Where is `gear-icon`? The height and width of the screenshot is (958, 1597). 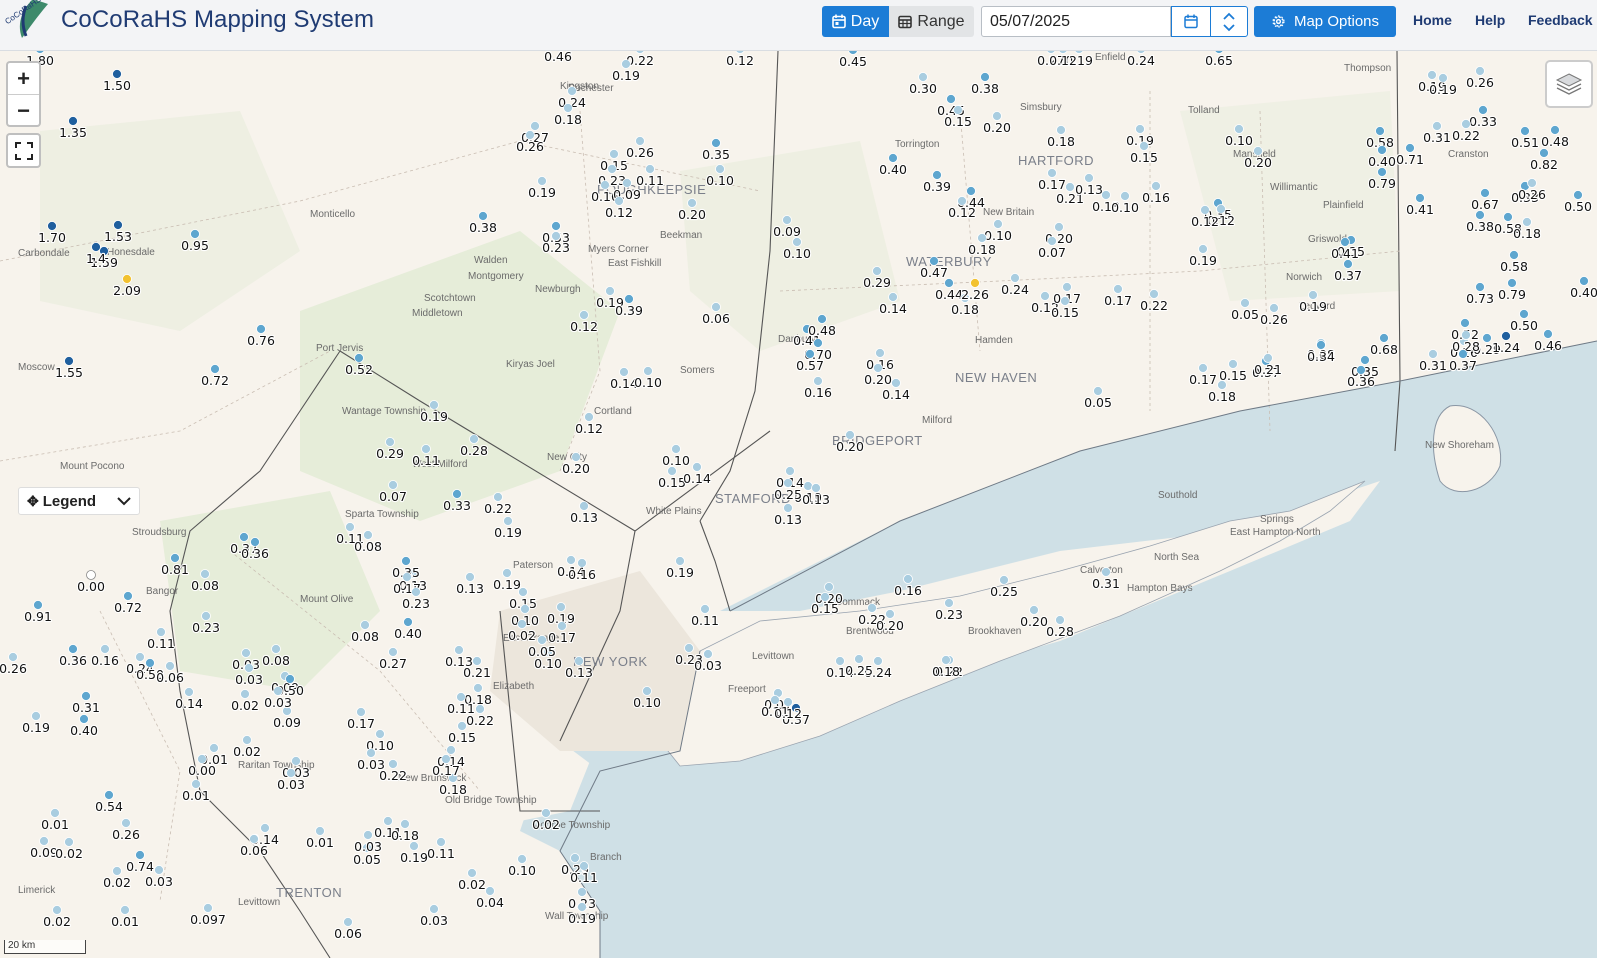 gear-icon is located at coordinates (1278, 21).